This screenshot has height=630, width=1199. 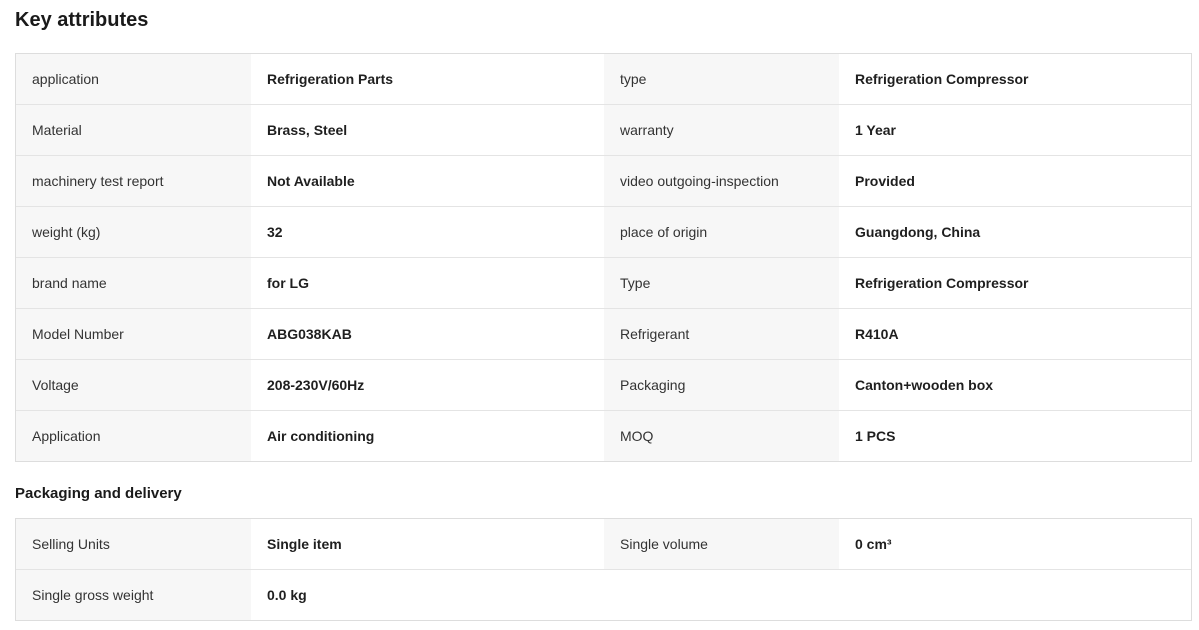 What do you see at coordinates (1015, 436) in the screenshot?
I see `attribute-value: 1 PCS` at bounding box center [1015, 436].